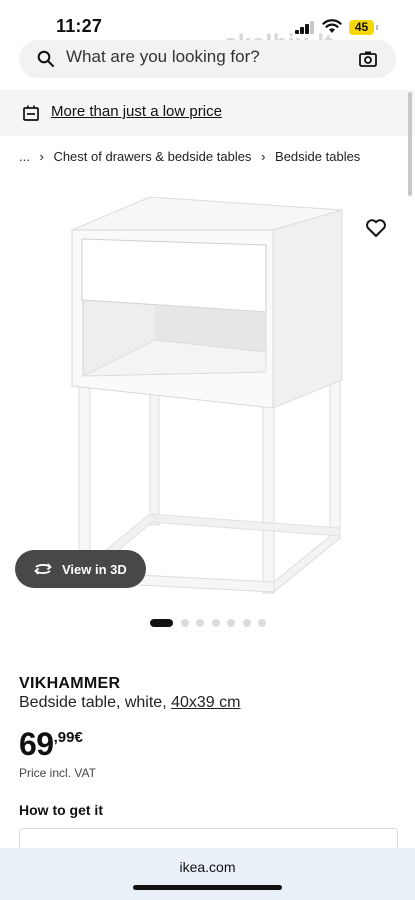 This screenshot has height=900, width=415. Describe the element at coordinates (163, 57) in the screenshot. I see `search-input: What are you looking for?` at that location.